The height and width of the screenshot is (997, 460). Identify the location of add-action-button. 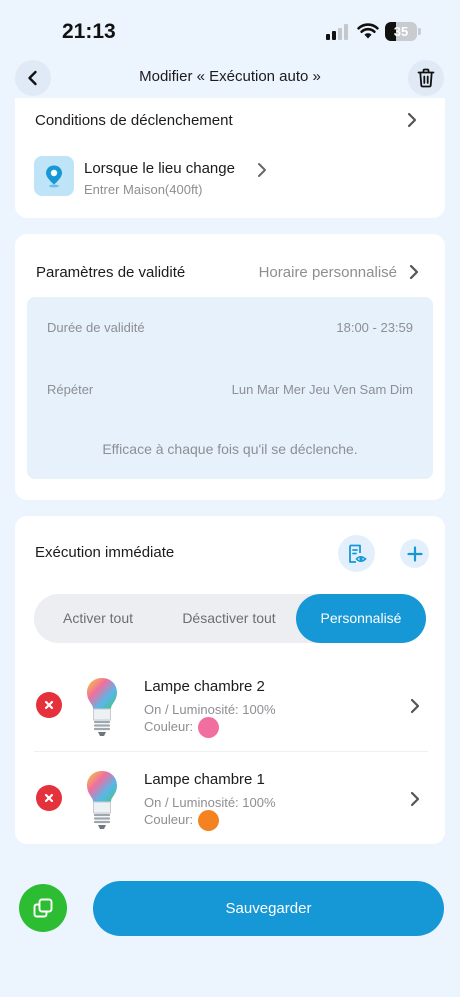
(414, 553).